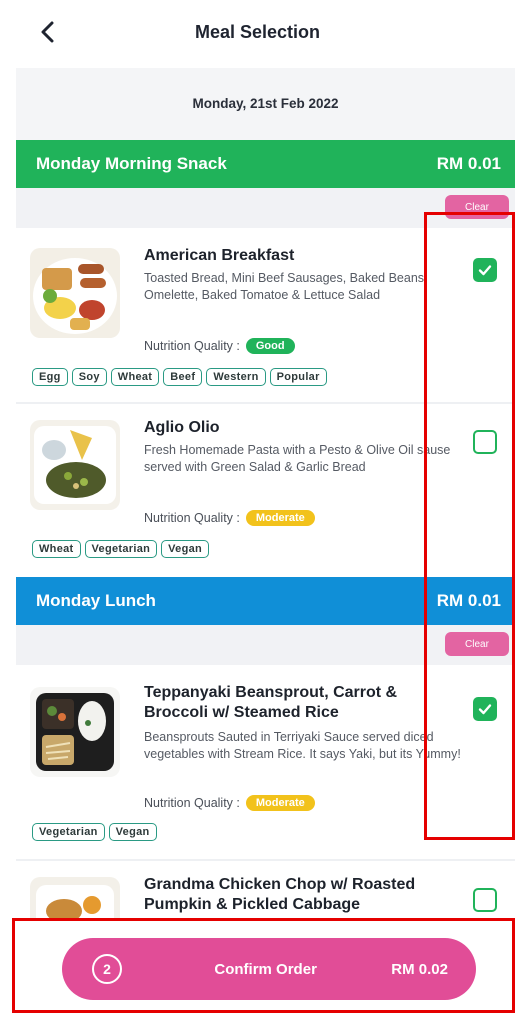 The image size is (515, 1013). I want to click on page-title: Meal Selection, so click(257, 32).